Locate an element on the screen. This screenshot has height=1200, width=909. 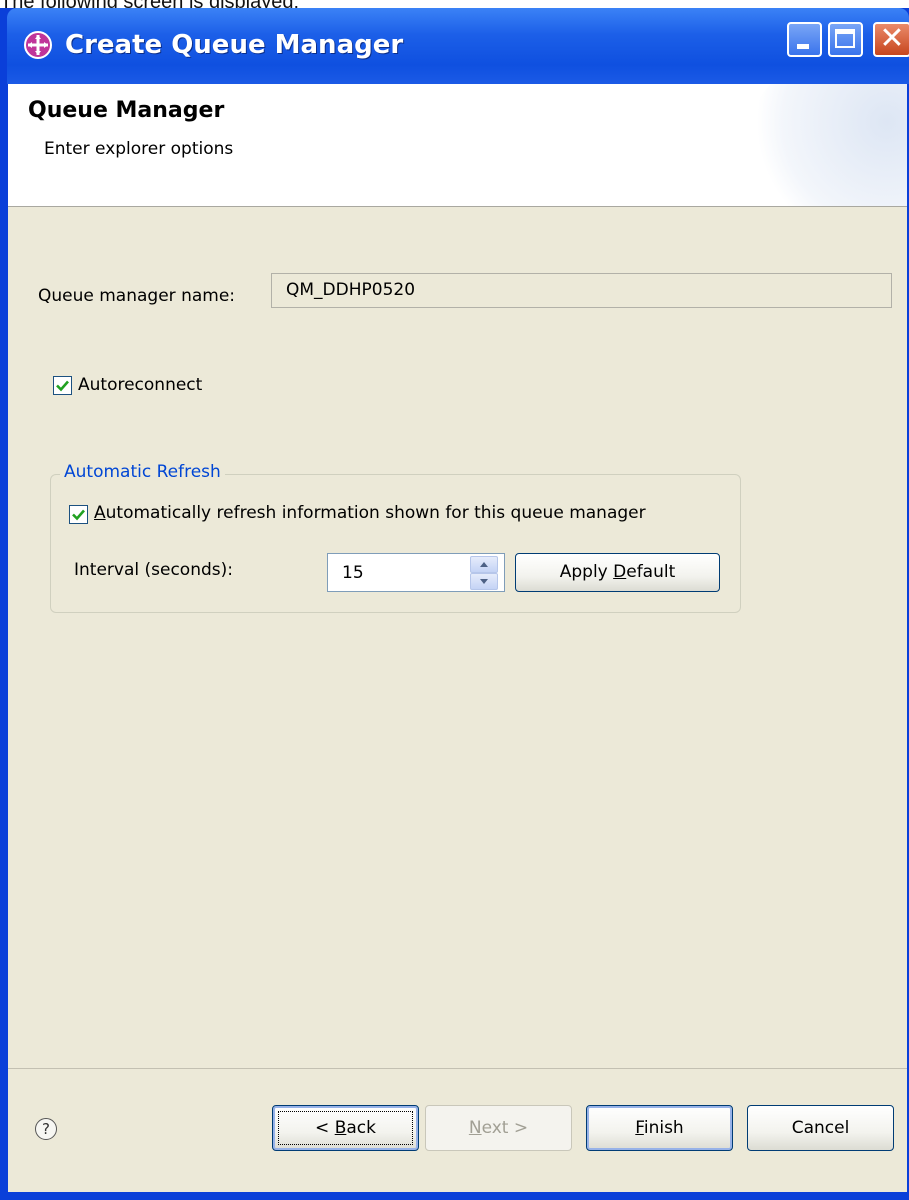
back-button: < Back is located at coordinates (345, 1128).